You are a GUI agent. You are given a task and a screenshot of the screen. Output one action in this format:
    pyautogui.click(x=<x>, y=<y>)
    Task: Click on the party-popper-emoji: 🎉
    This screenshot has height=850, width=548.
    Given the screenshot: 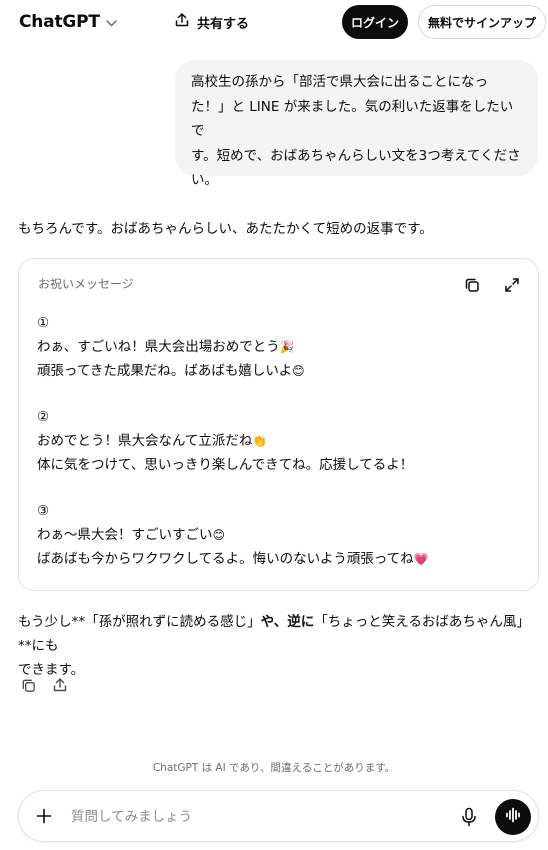 What is the action you would take?
    pyautogui.click(x=287, y=347)
    